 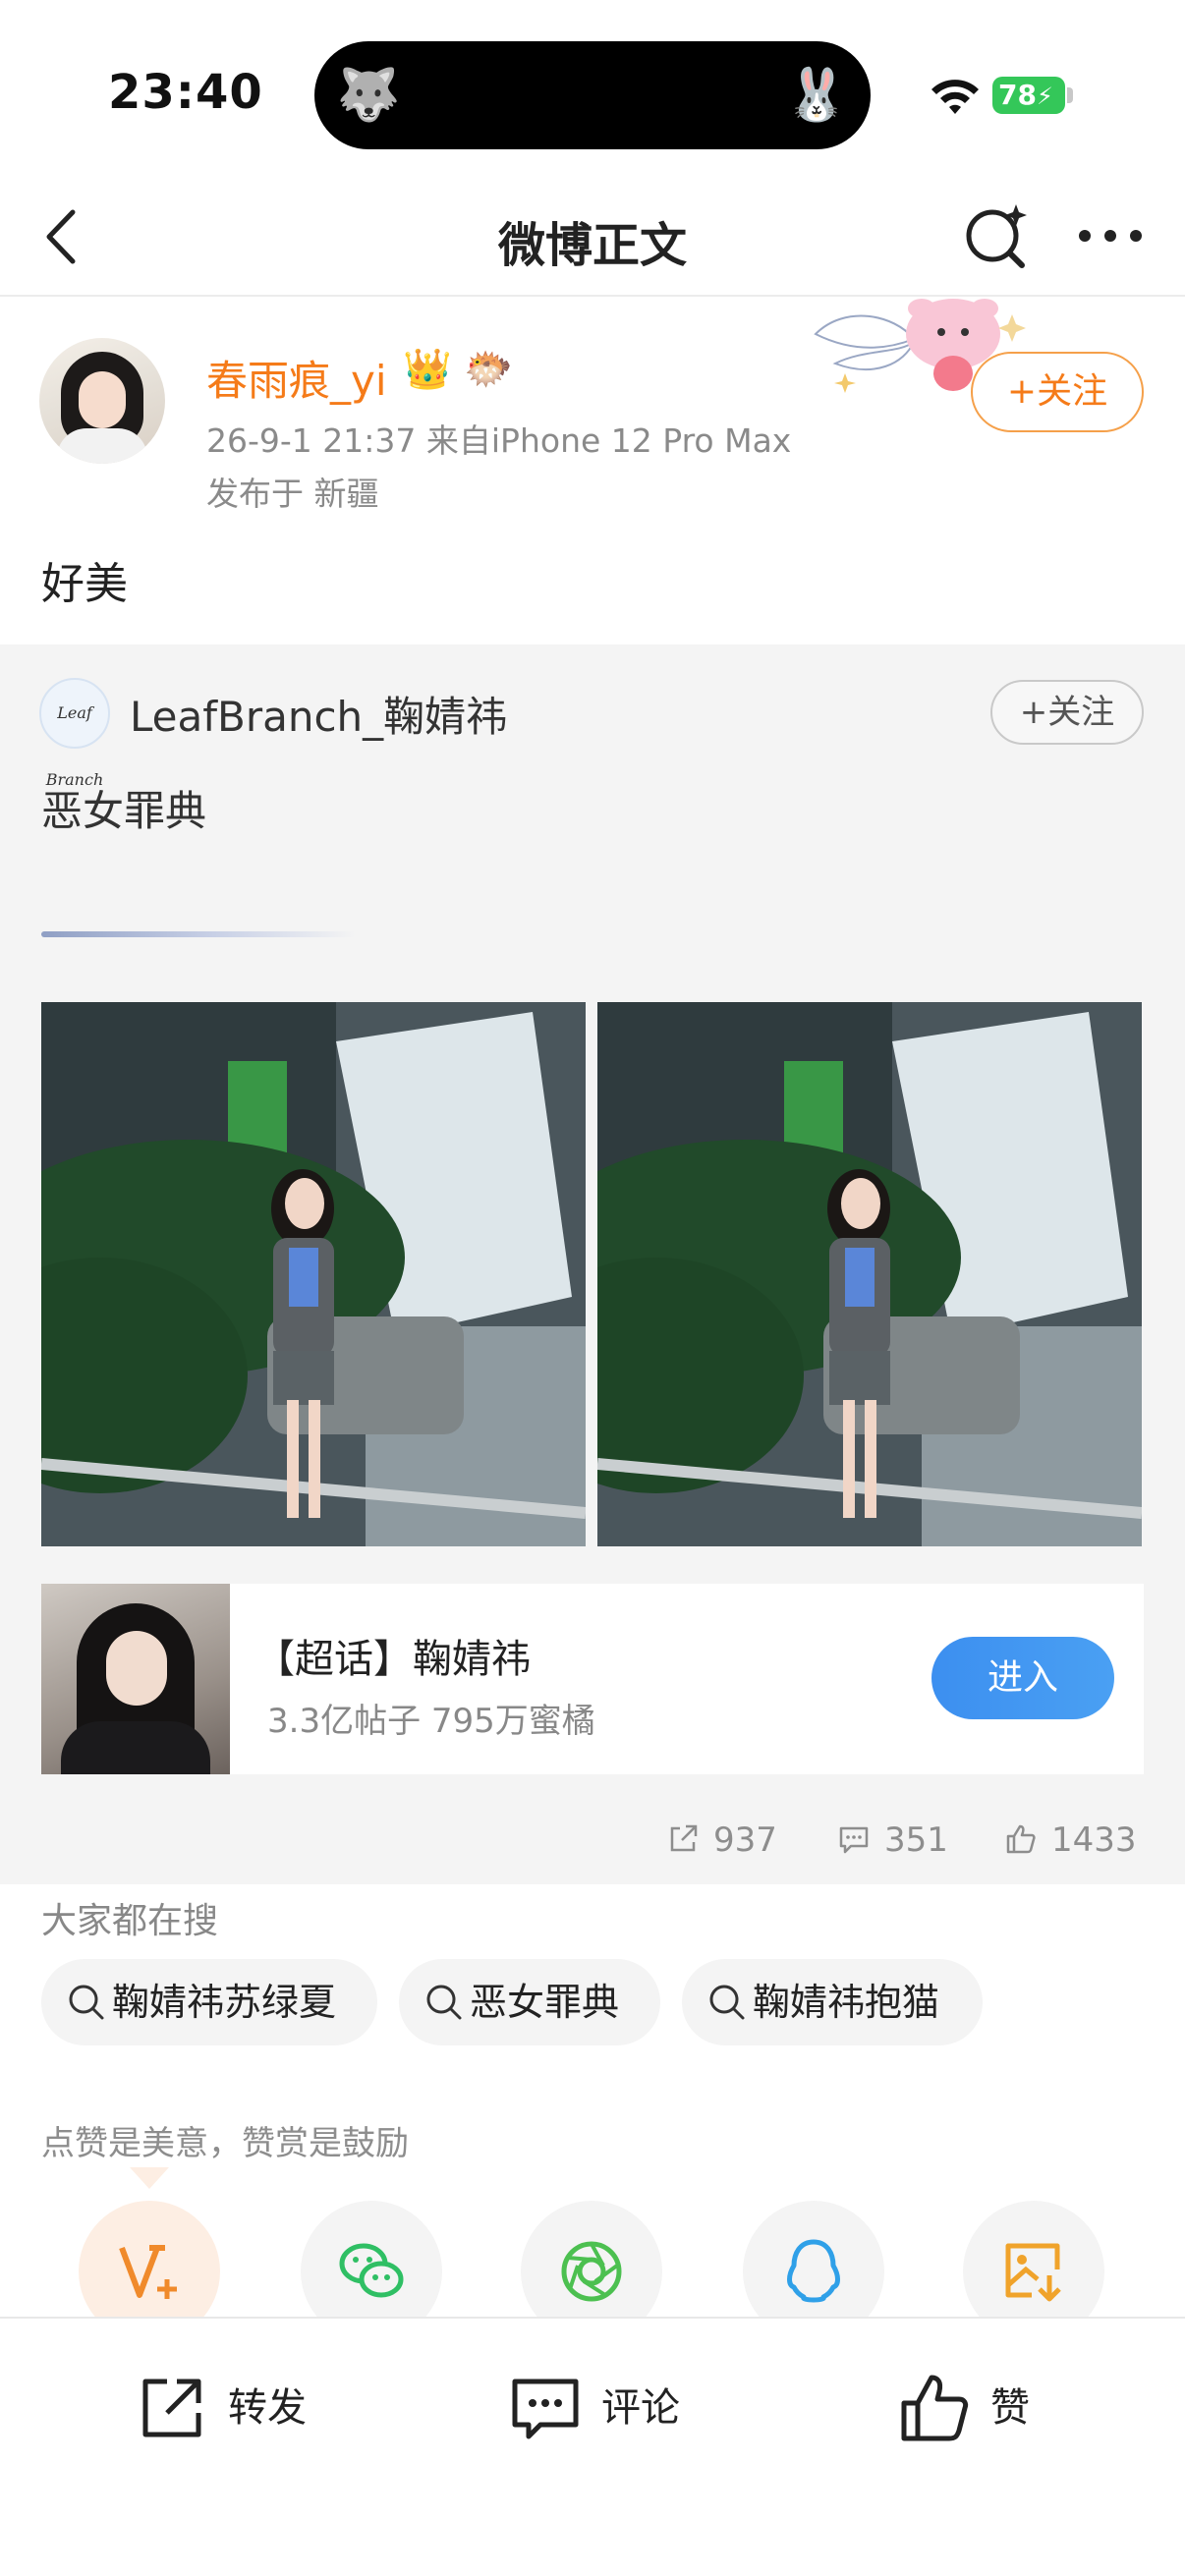 I want to click on status-time: 23:40, so click(x=185, y=92).